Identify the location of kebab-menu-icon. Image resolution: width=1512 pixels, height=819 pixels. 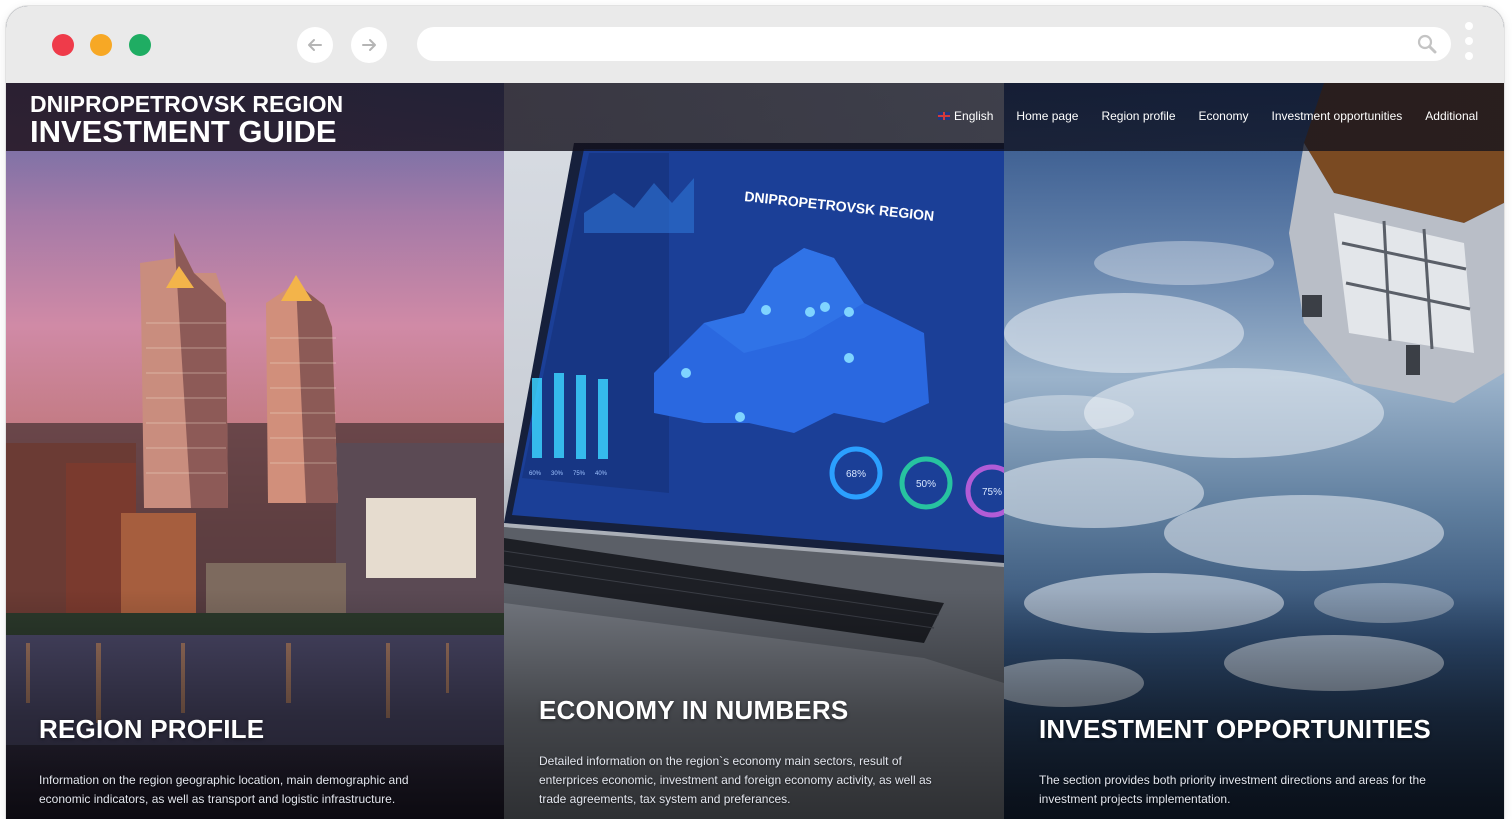
(1469, 45).